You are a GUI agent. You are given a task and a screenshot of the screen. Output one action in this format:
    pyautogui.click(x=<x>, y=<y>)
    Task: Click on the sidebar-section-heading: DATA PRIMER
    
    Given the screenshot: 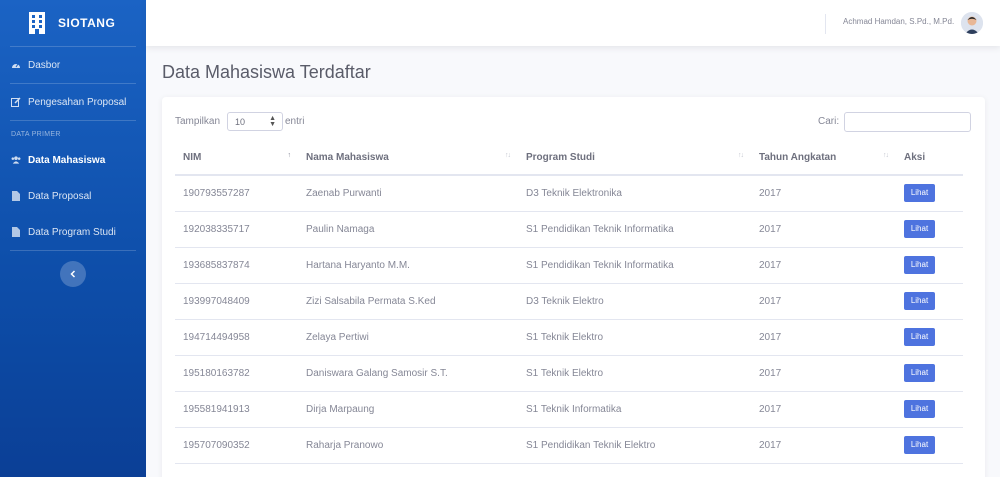 What is the action you would take?
    pyautogui.click(x=36, y=134)
    